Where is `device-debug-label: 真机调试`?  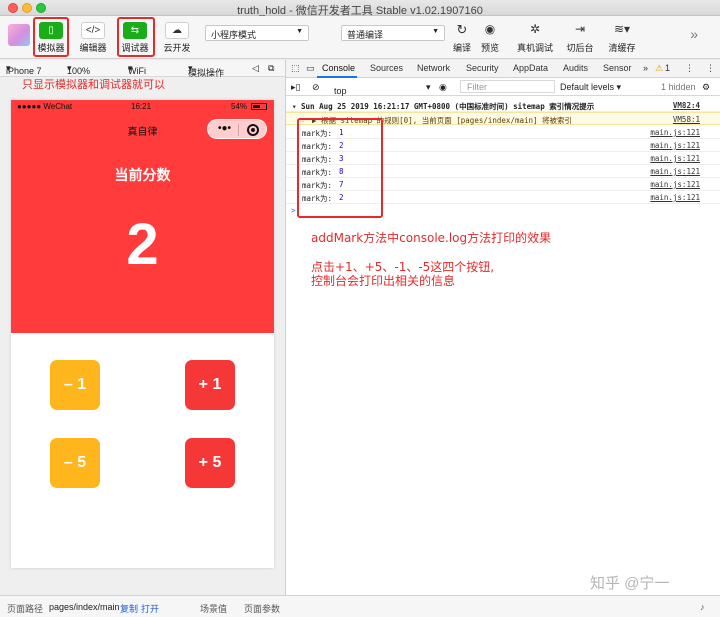
device-debug-label: 真机调试 is located at coordinates (534, 48).